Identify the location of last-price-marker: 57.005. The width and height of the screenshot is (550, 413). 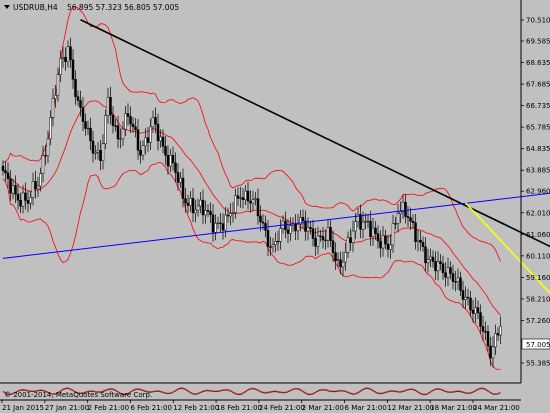
(535, 344).